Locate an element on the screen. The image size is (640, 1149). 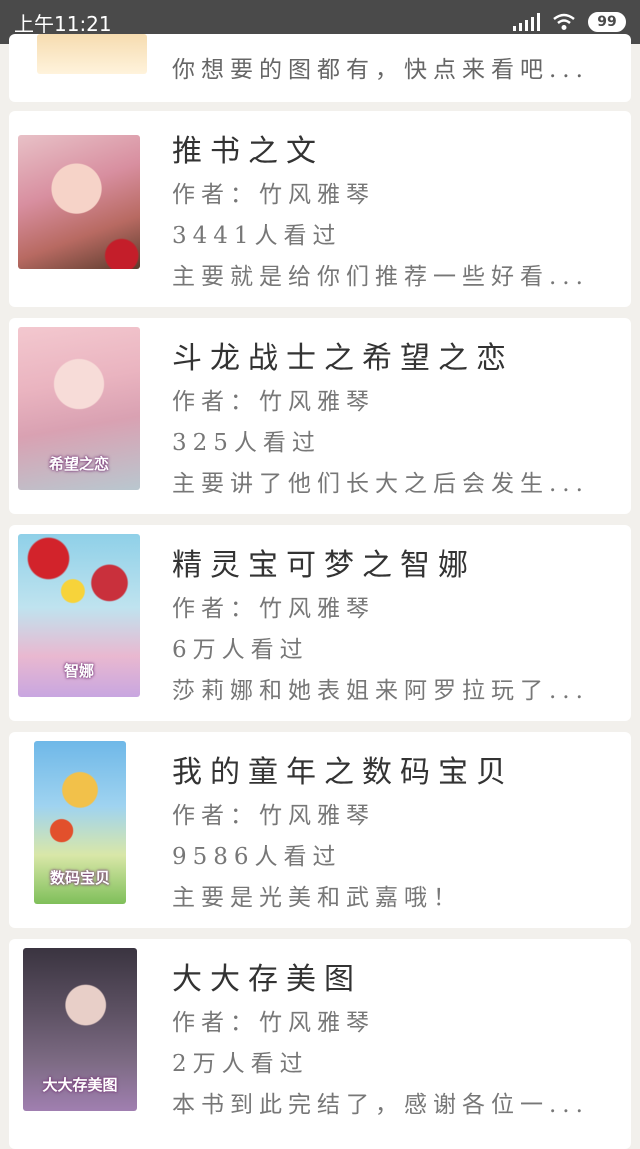
cover-title: 希望之恋 is located at coordinates (78, 464).